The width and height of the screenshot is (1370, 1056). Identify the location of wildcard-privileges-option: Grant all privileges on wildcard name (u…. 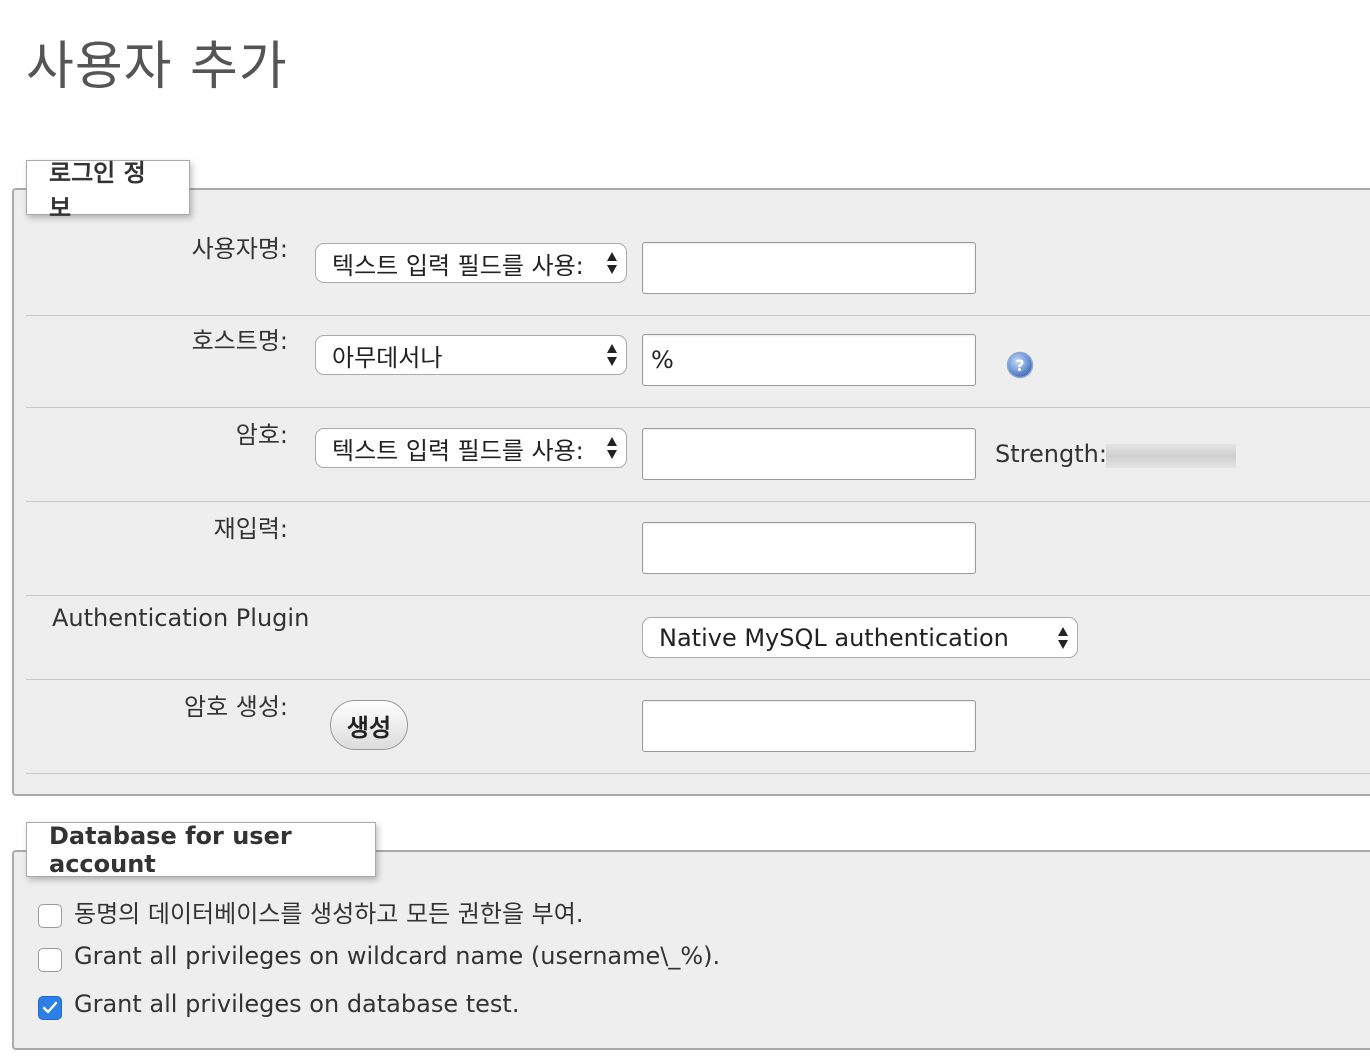
(379, 957).